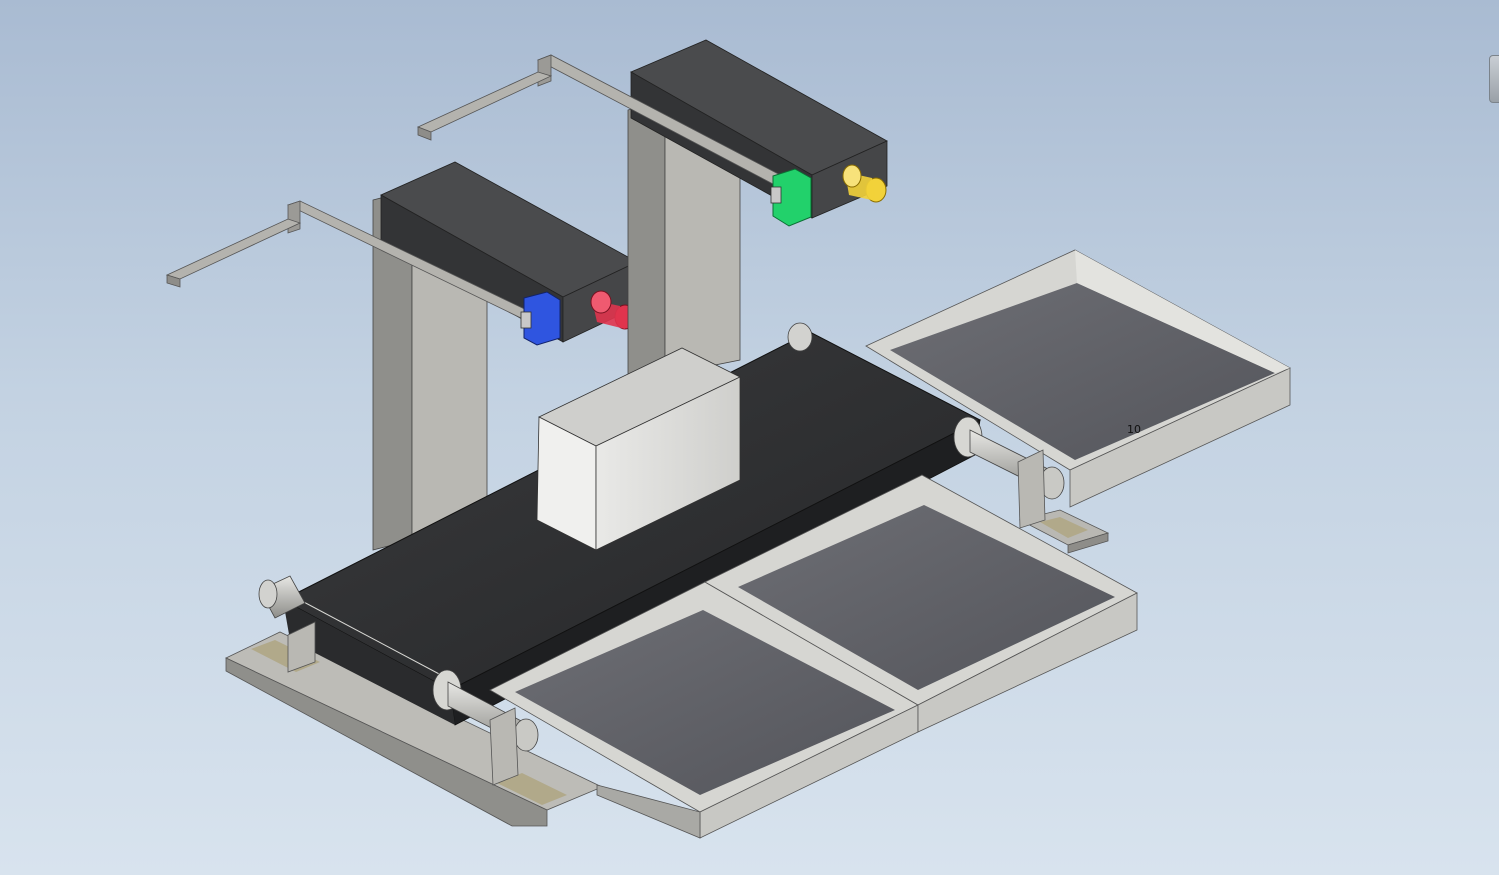  Describe the element at coordinates (1494, 79) in the screenshot. I see `viewcube-tab` at that location.